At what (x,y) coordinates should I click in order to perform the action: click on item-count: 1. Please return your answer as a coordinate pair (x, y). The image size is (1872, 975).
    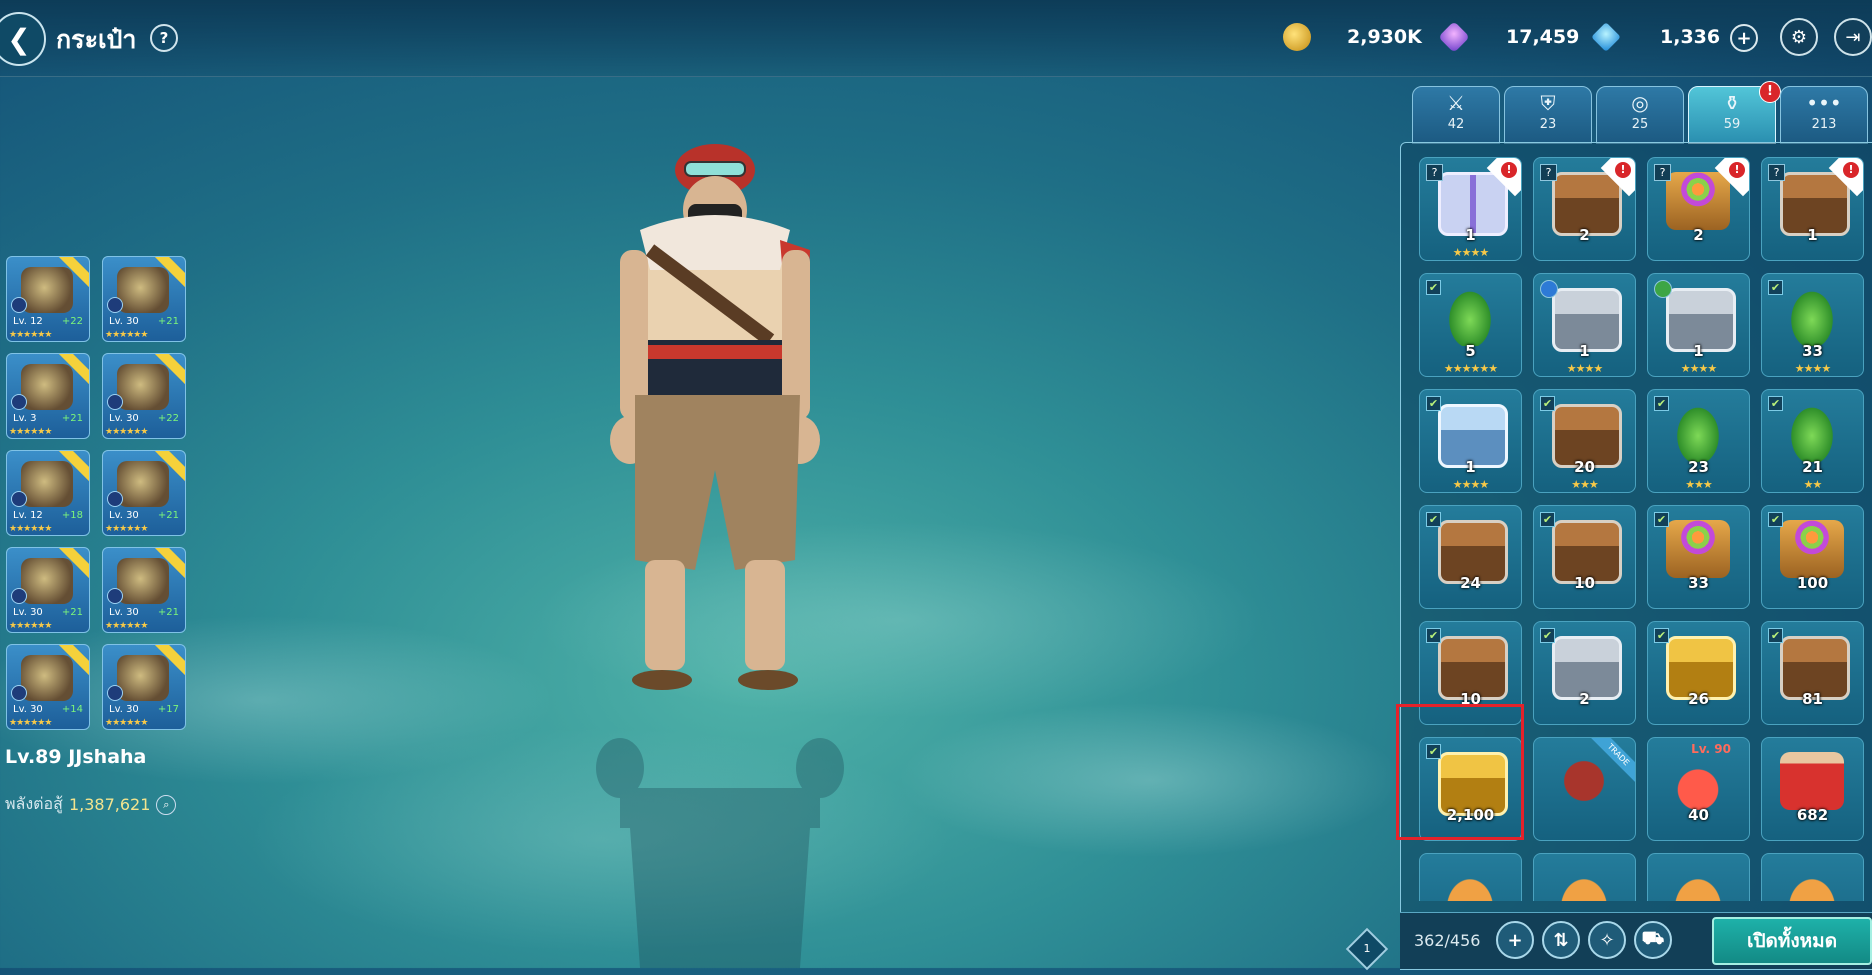
    Looking at the image, I should click on (1470, 467).